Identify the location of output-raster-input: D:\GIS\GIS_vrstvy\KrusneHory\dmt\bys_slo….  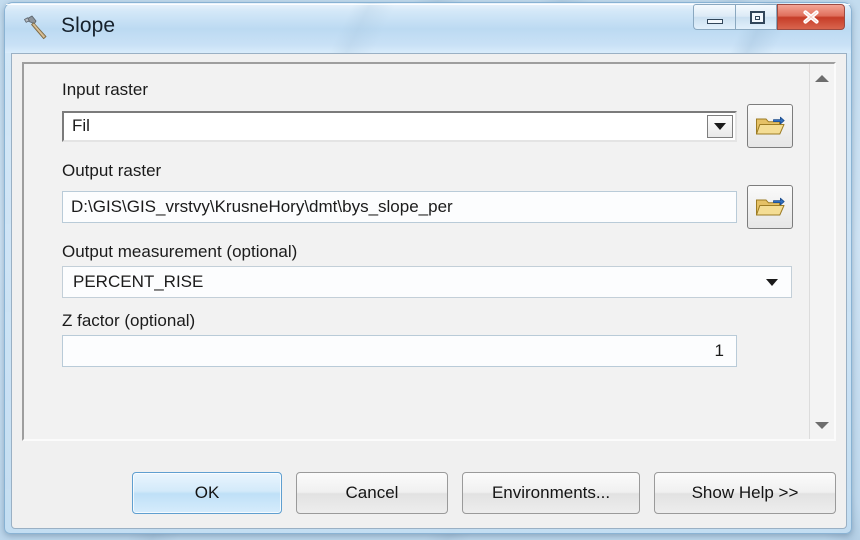
(399, 207).